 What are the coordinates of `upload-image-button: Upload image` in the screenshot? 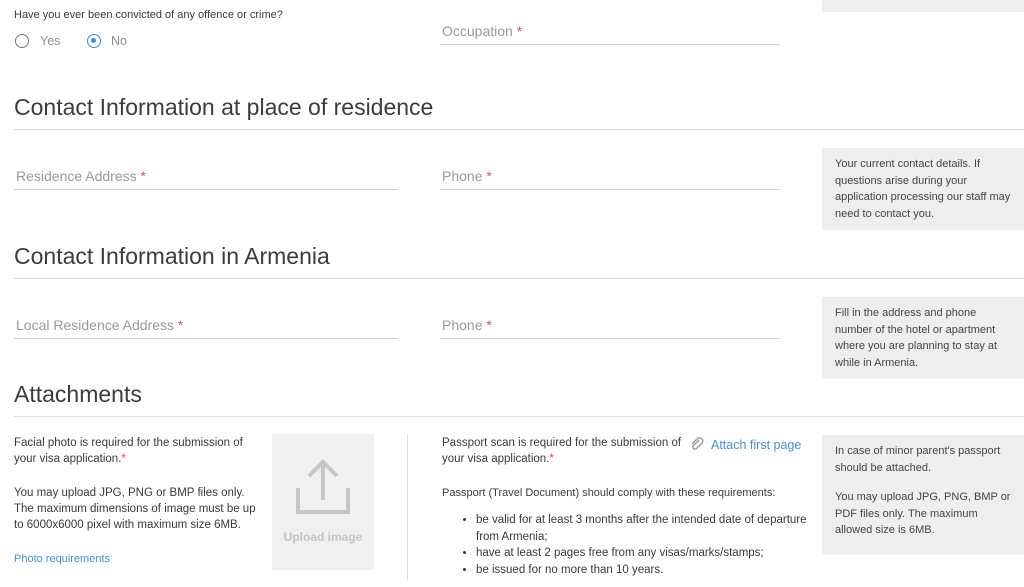 It's located at (323, 502).